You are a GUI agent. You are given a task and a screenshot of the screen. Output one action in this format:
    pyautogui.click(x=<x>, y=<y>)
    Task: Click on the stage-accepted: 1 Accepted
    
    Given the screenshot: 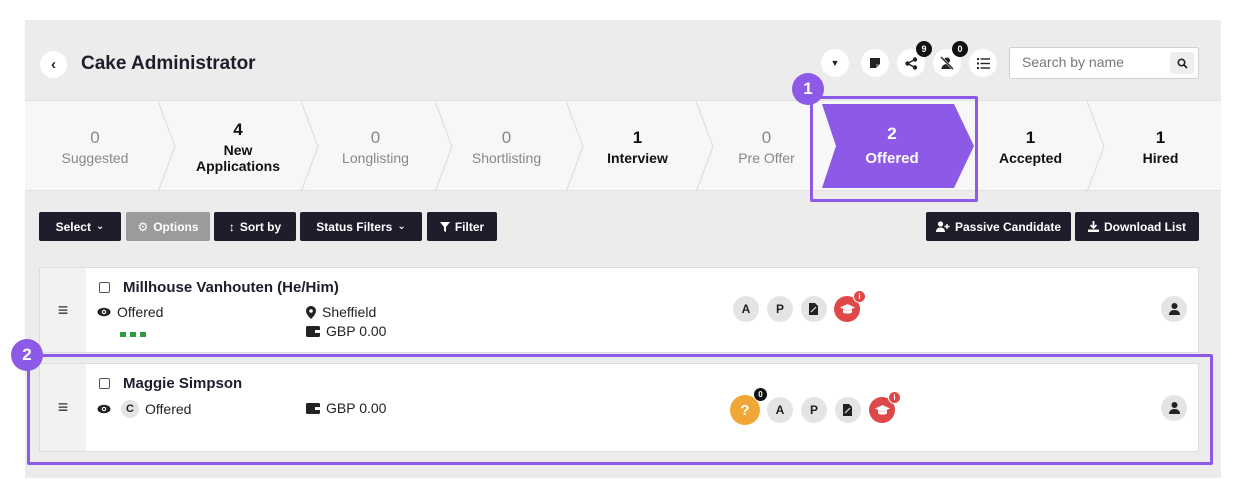 What is the action you would take?
    pyautogui.click(x=1030, y=146)
    